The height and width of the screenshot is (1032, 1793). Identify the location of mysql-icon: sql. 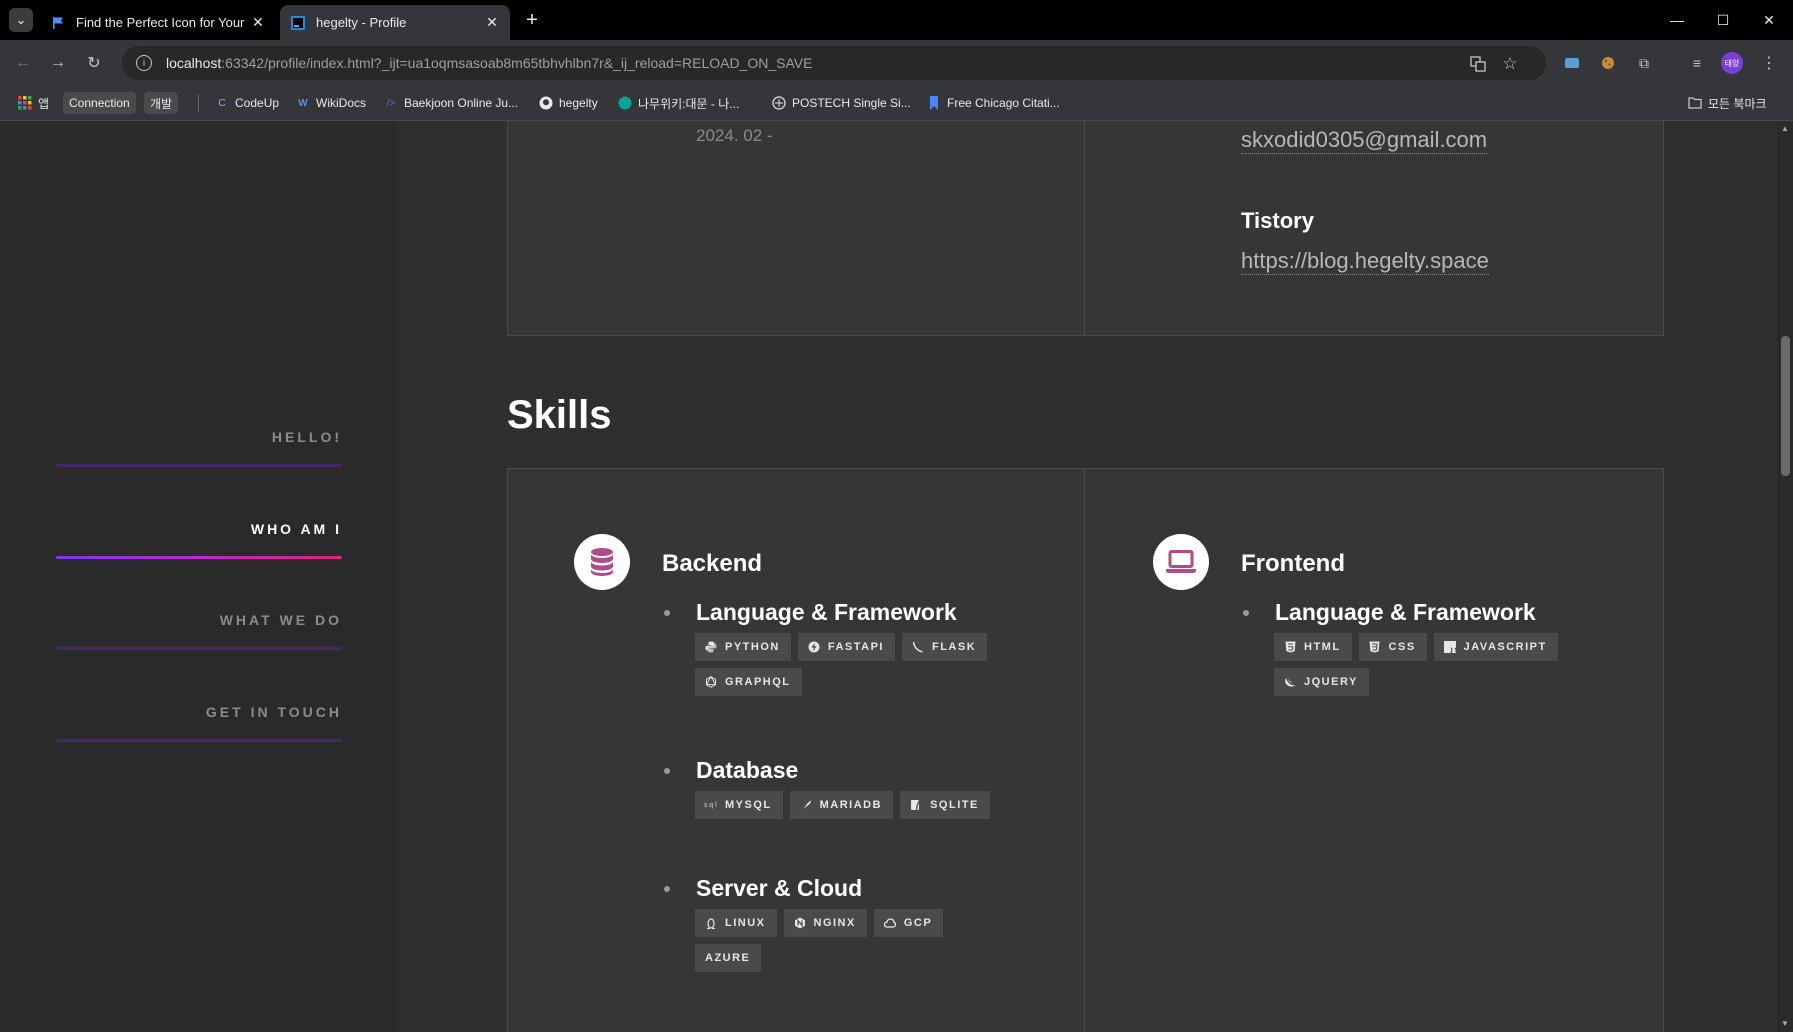
(711, 805).